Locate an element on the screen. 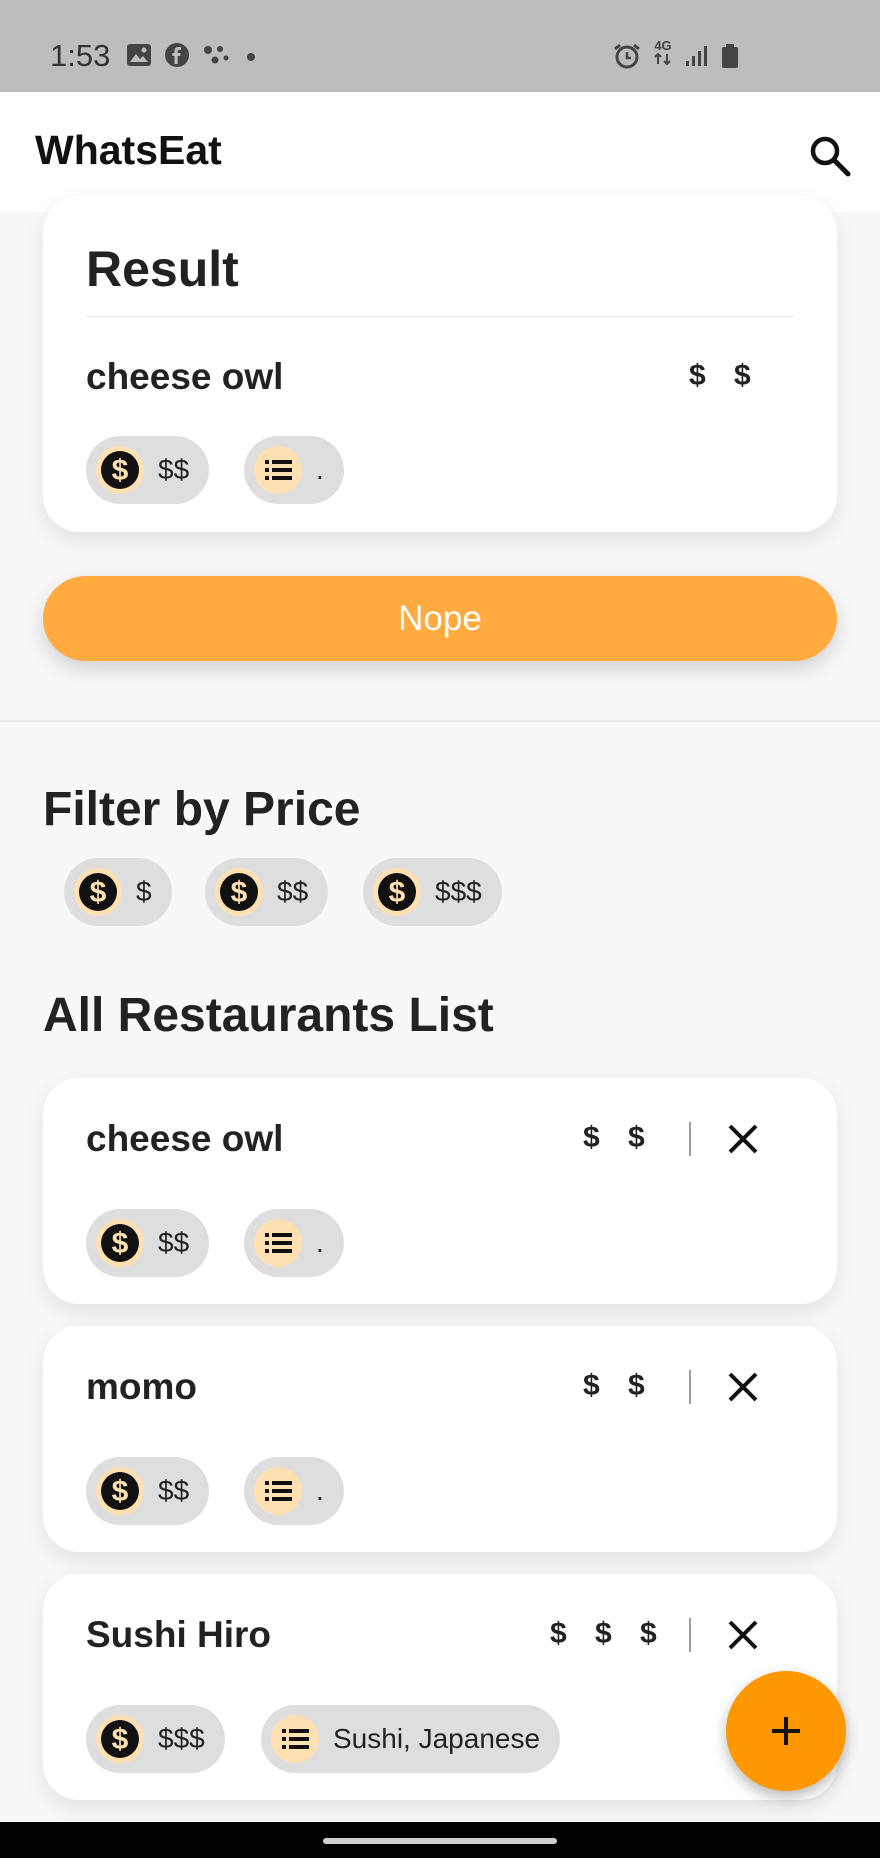  search-button is located at coordinates (830, 156).